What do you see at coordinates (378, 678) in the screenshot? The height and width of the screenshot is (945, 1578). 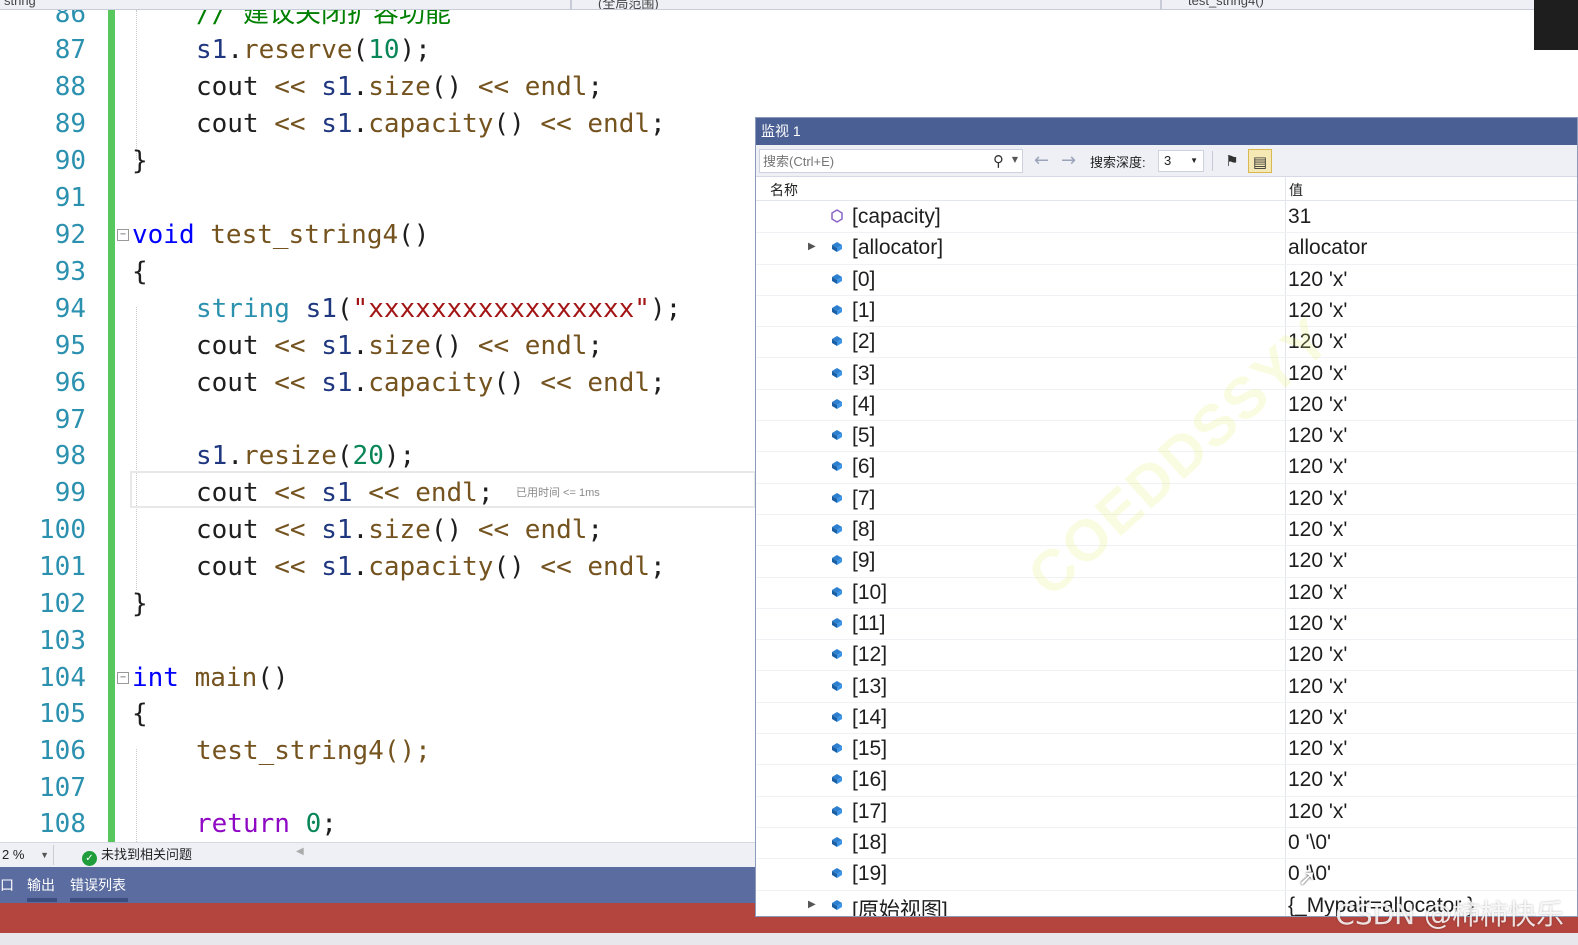 I see `code-line: 104 − int main()` at bounding box center [378, 678].